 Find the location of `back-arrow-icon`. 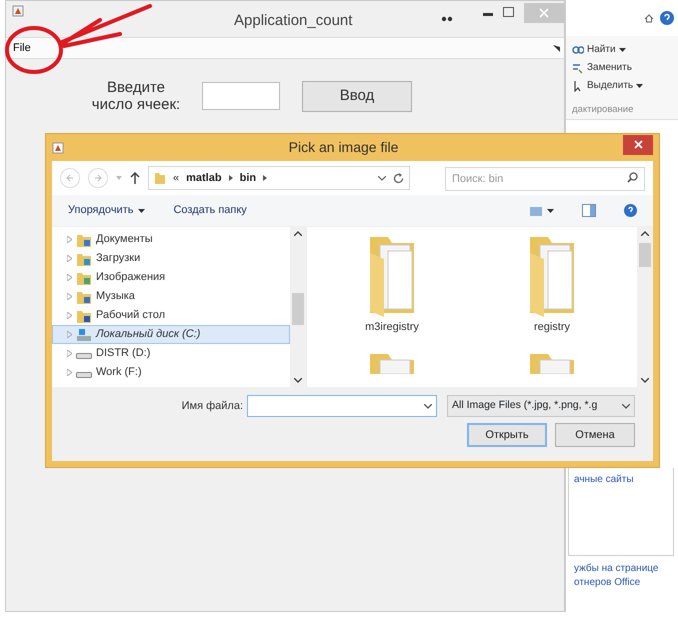

back-arrow-icon is located at coordinates (70, 178).